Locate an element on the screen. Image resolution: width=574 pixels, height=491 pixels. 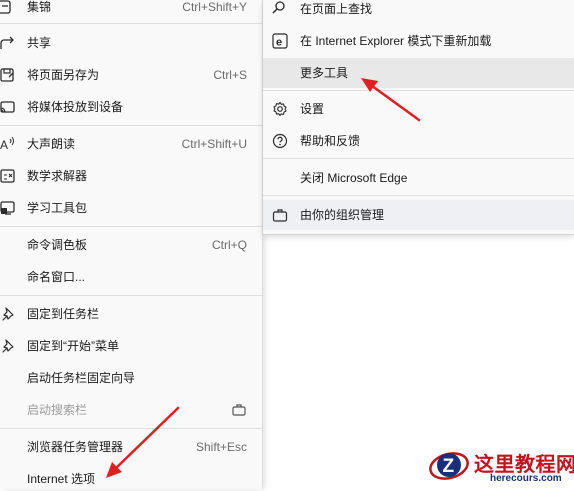
find-icon is located at coordinates (280, 9).